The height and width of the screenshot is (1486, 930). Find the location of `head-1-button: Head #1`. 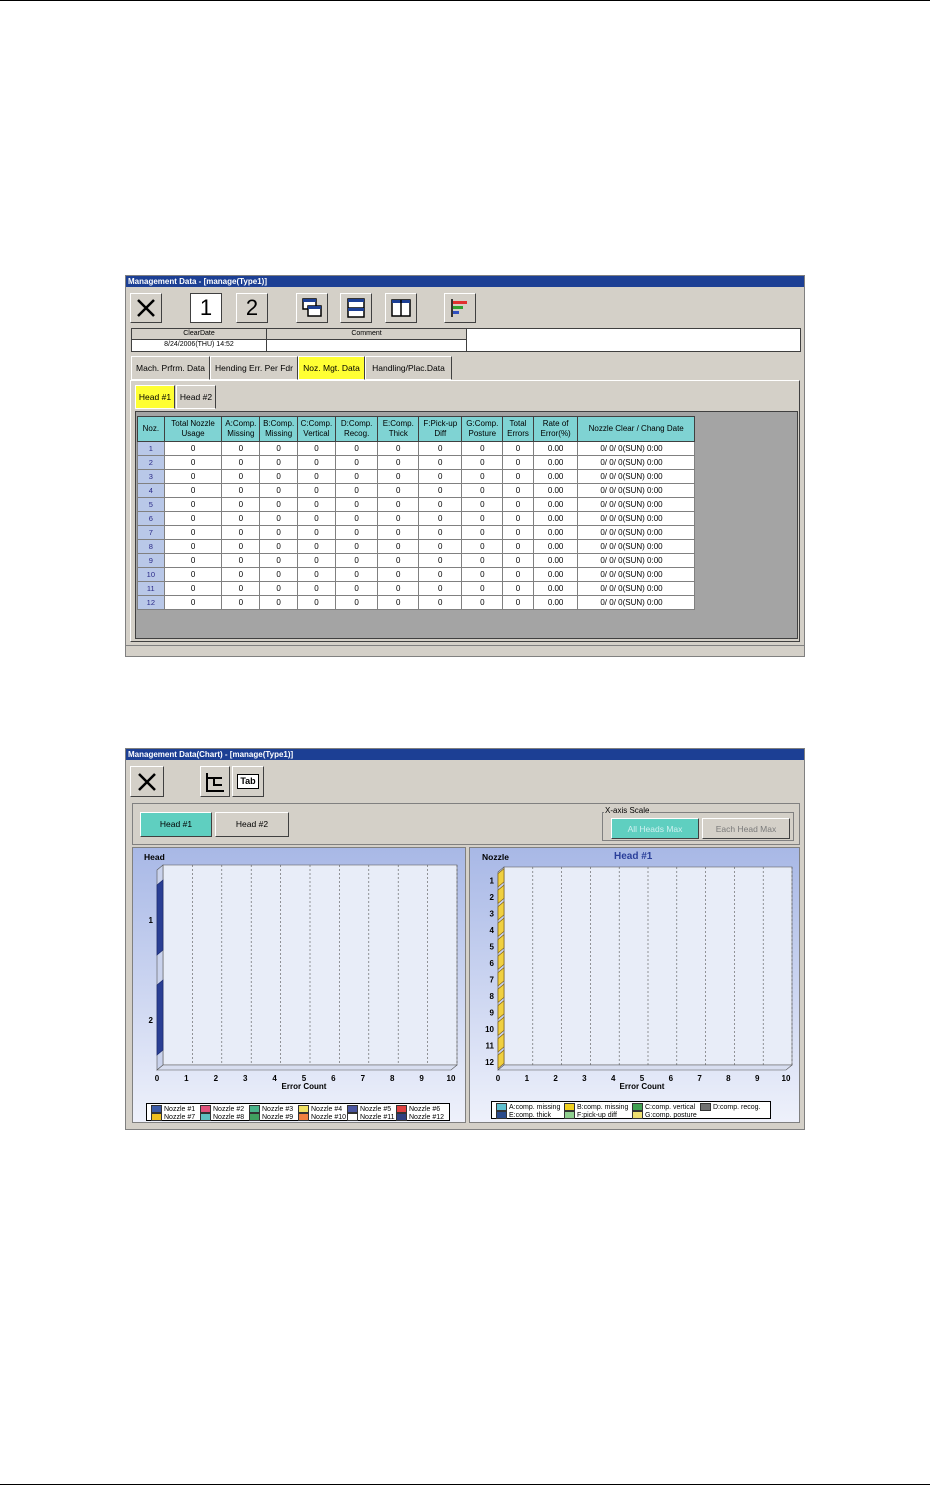

head-1-button: Head #1 is located at coordinates (176, 824).